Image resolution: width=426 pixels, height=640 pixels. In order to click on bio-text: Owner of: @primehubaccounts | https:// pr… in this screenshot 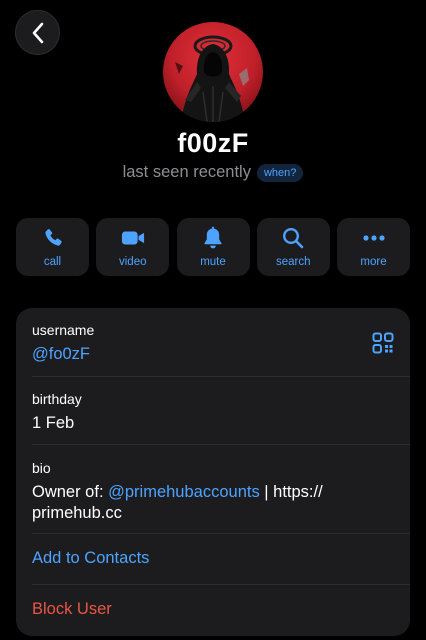, I will do `click(213, 503)`.